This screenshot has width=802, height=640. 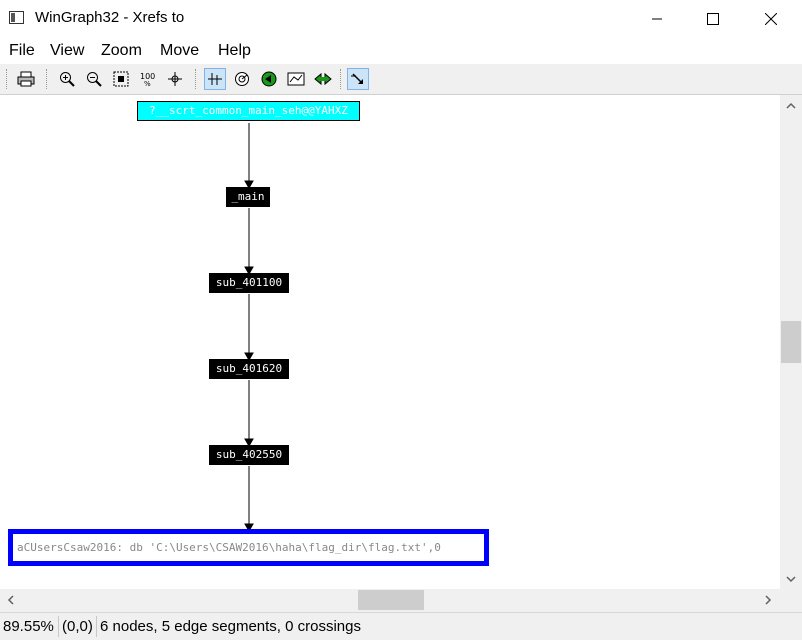 I want to click on layout-button, so click(x=215, y=79).